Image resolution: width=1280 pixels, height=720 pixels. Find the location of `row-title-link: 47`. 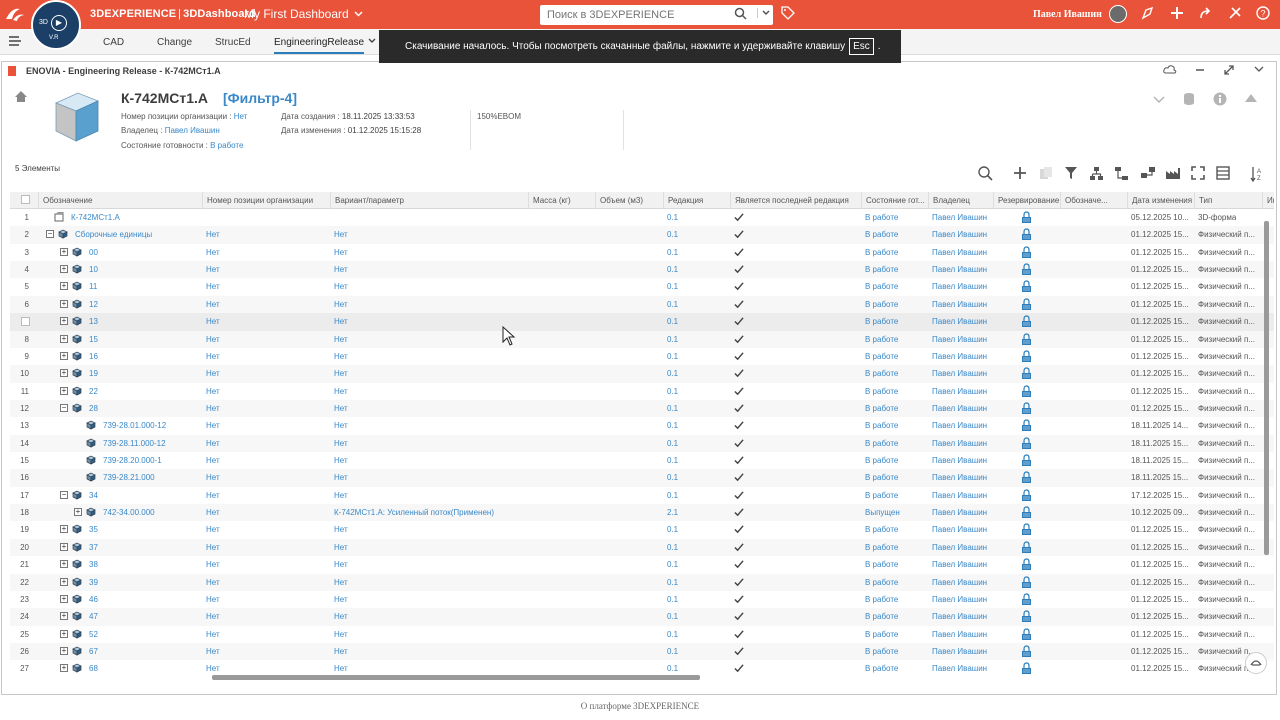

row-title-link: 47 is located at coordinates (93, 616).